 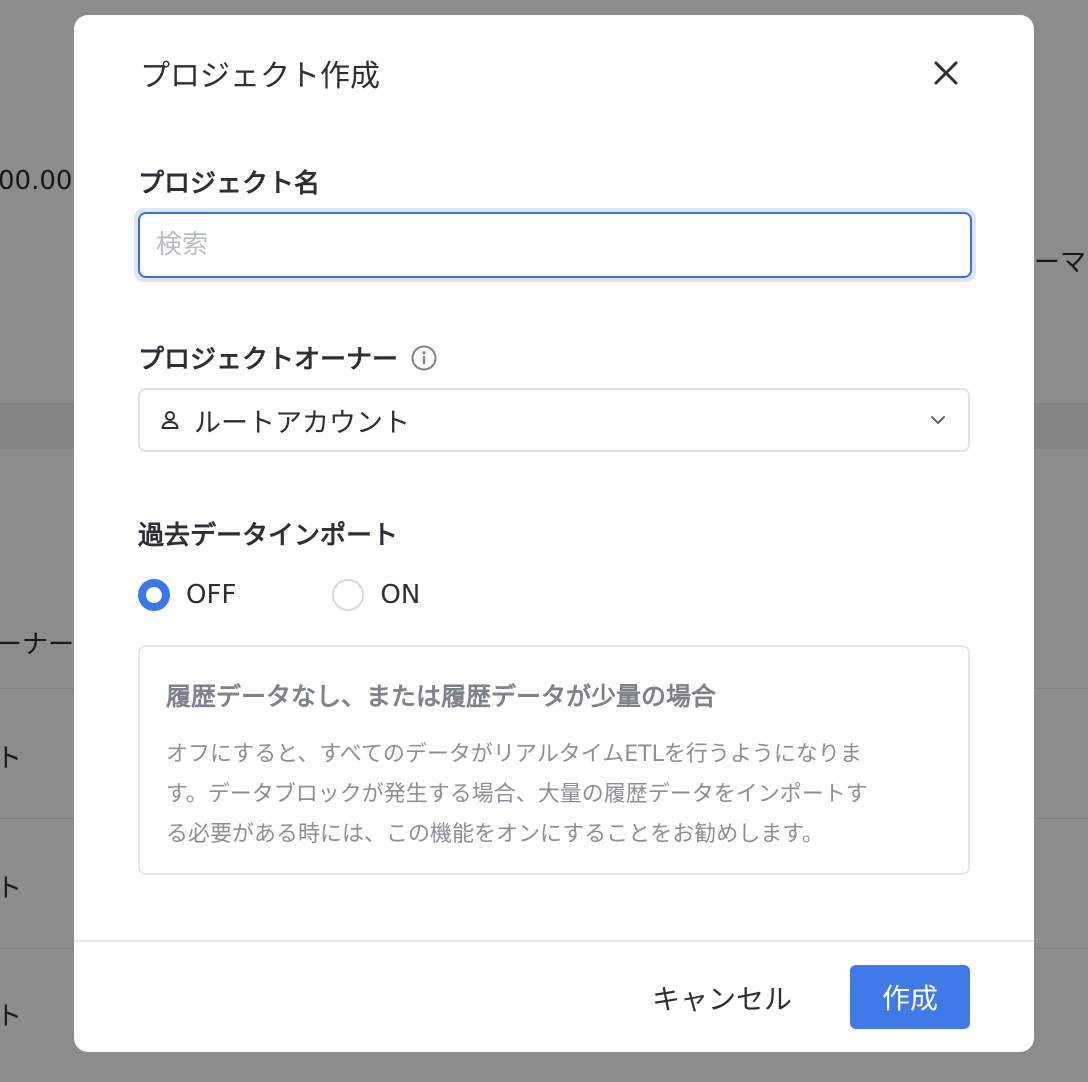 What do you see at coordinates (279, 595) in the screenshot?
I see `historical-import-radio-group: OFF ON` at bounding box center [279, 595].